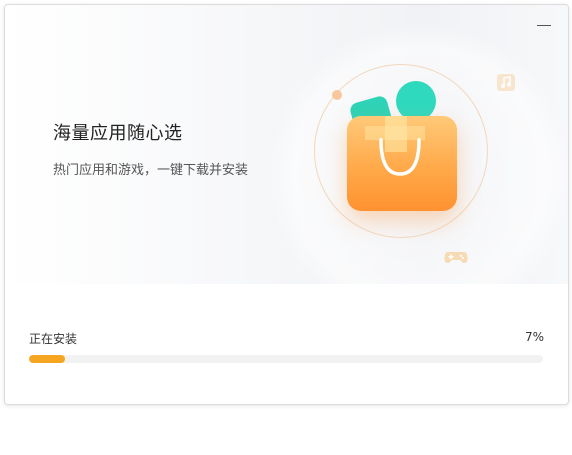  What do you see at coordinates (47, 359) in the screenshot?
I see `progress-bar-fill` at bounding box center [47, 359].